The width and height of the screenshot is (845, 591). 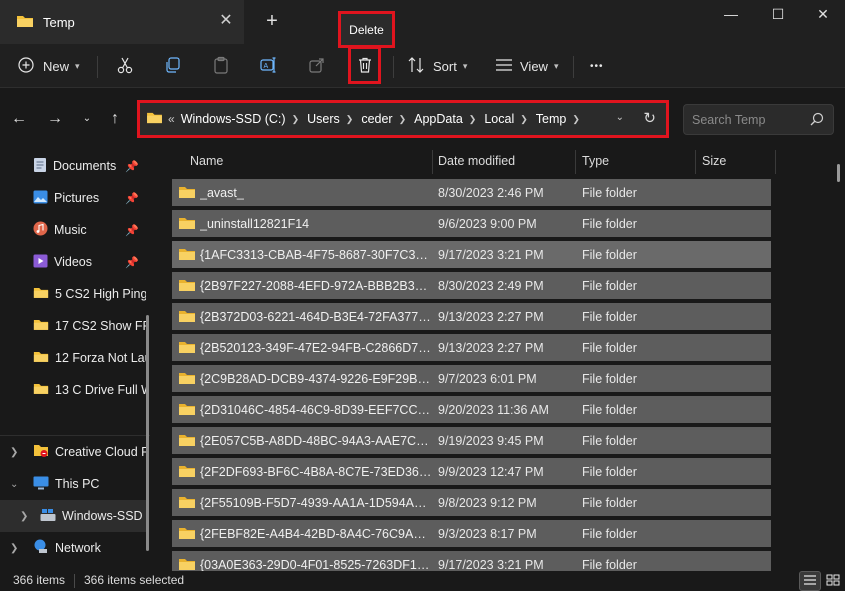 I want to click on share-button, so click(x=317, y=66).